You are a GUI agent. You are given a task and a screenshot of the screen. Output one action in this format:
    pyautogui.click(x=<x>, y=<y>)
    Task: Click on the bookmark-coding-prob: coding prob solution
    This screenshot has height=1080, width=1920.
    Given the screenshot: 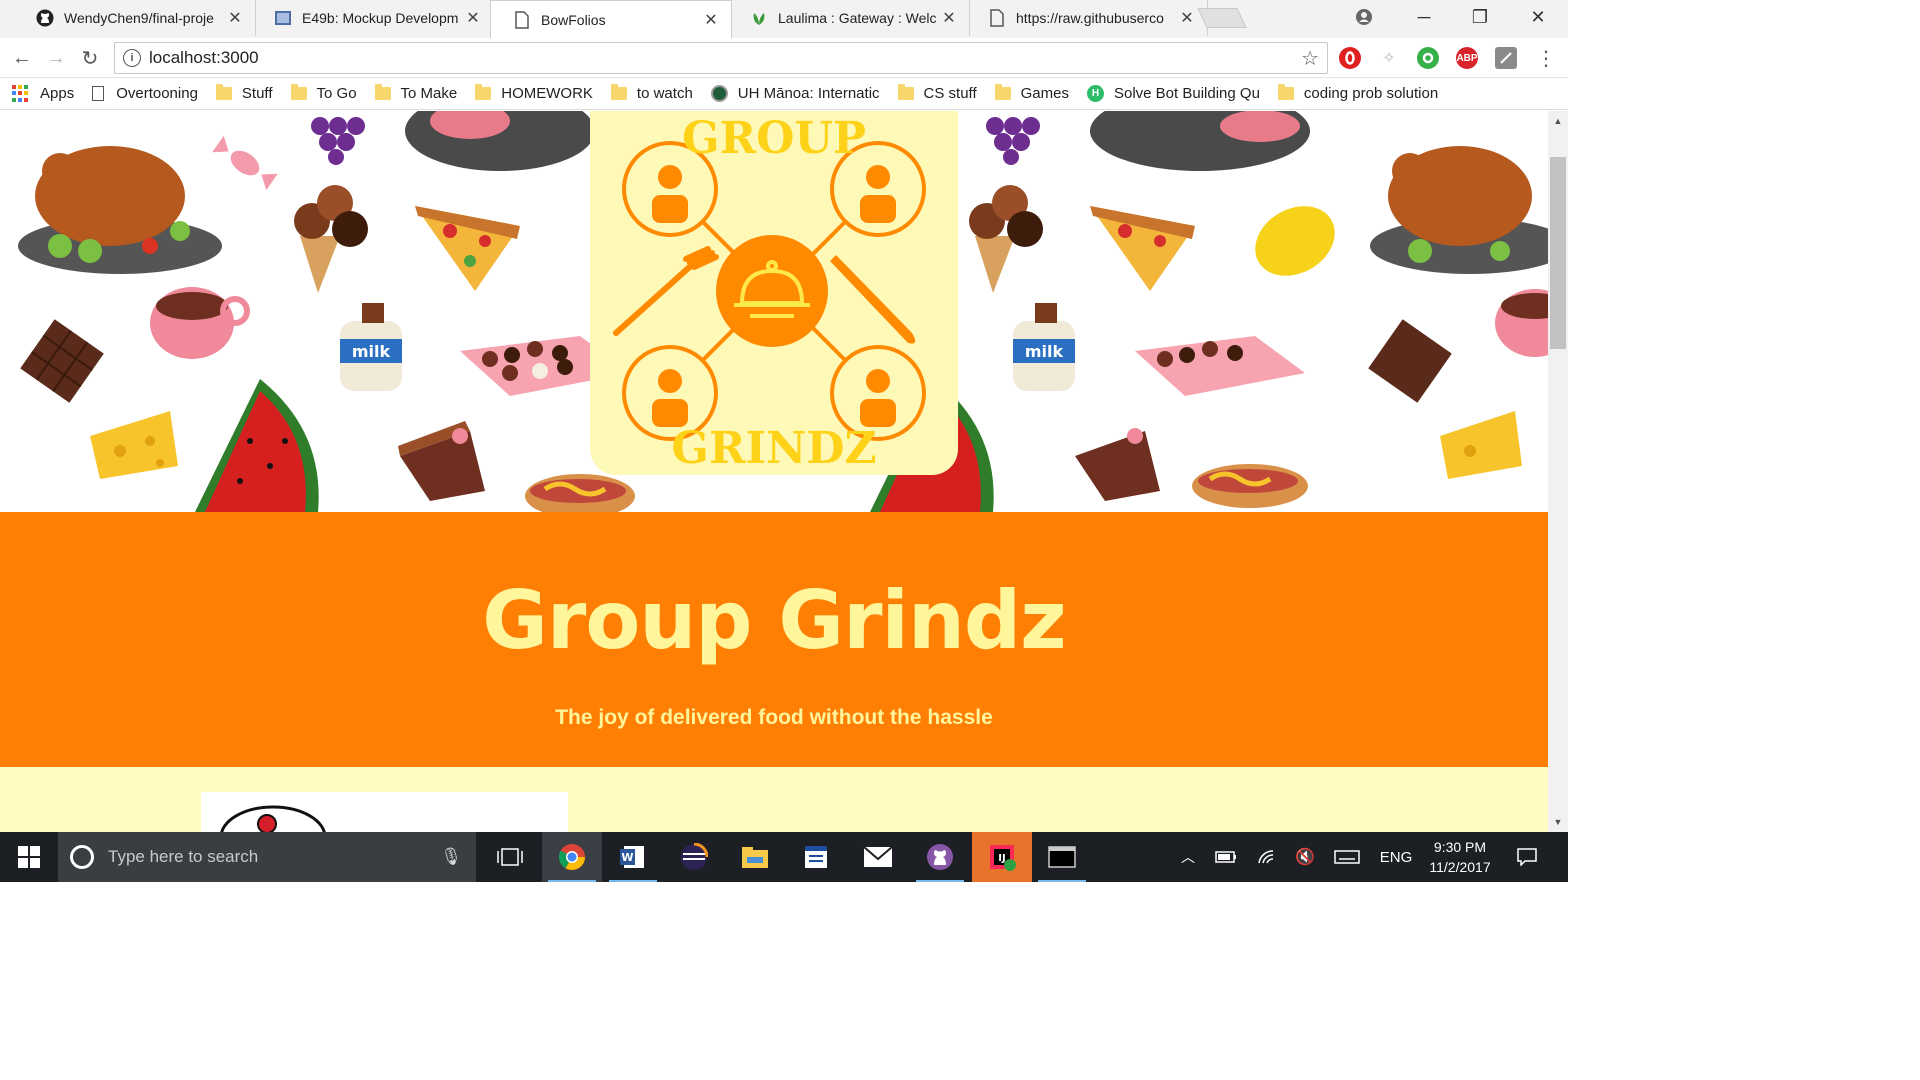 What is the action you would take?
    pyautogui.click(x=1358, y=93)
    